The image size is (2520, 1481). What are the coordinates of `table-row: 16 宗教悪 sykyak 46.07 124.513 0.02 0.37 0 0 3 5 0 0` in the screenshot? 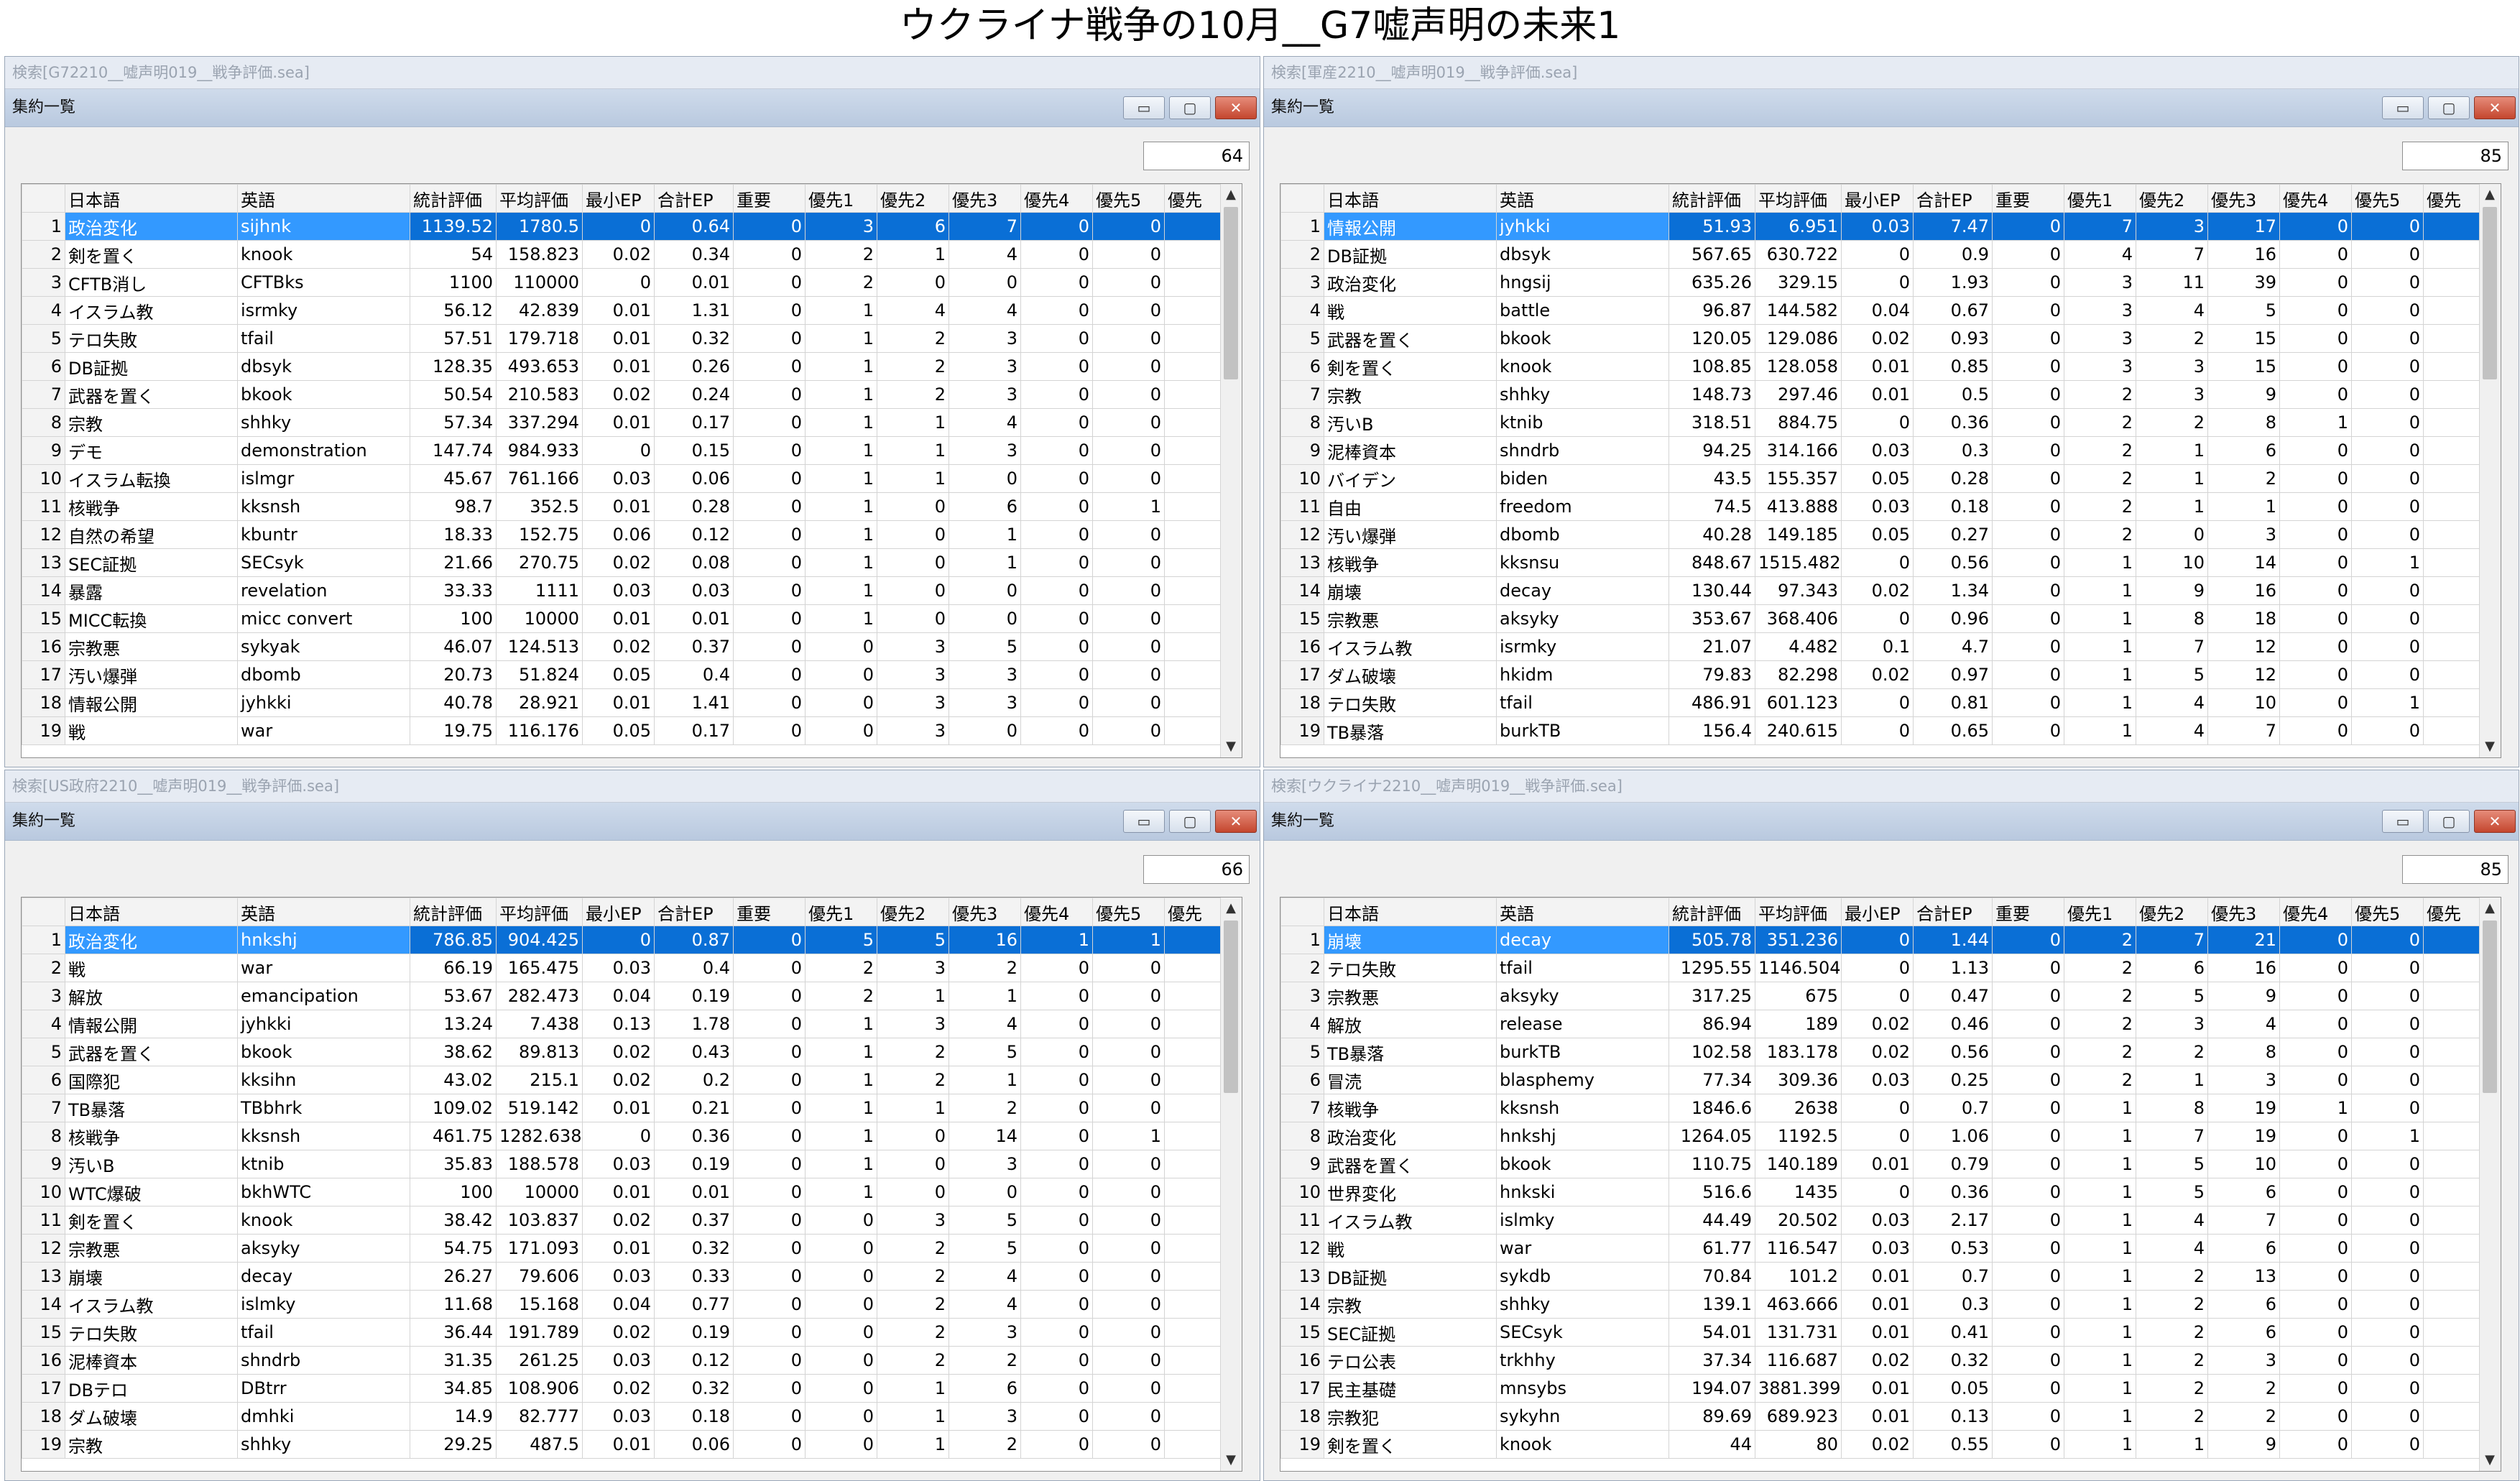 It's located at (622, 647).